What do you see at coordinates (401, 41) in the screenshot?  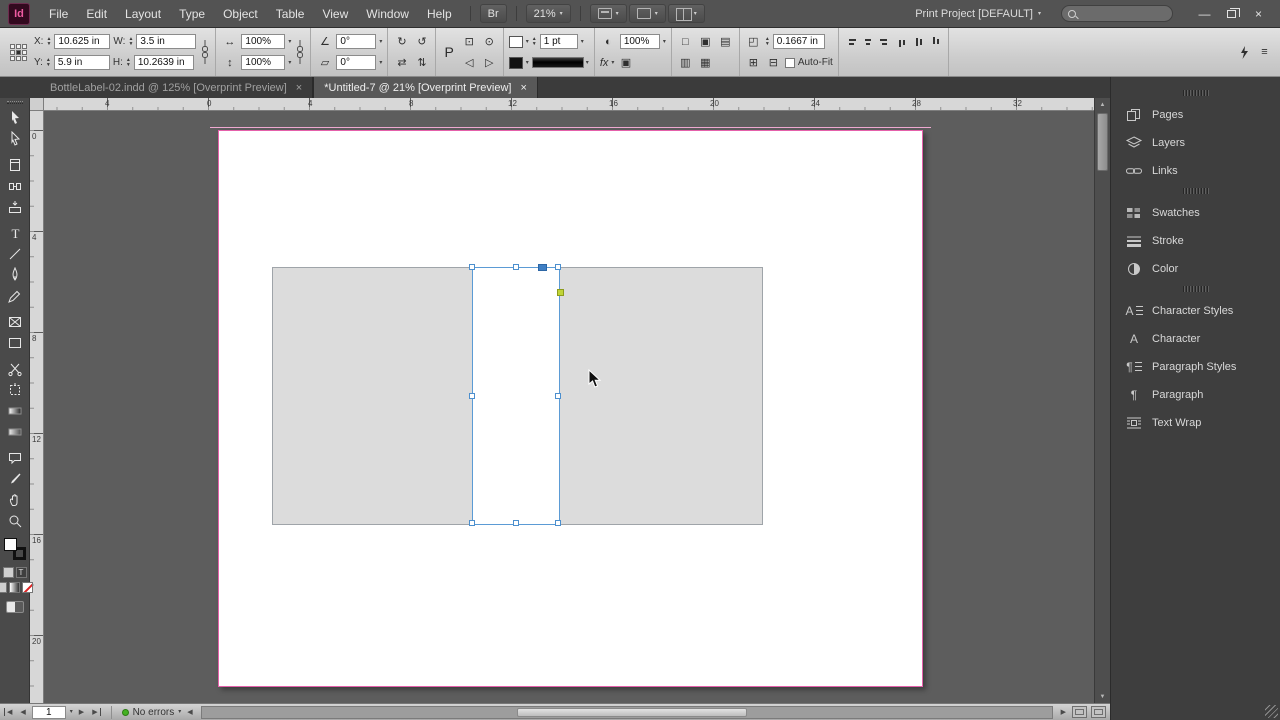 I see `rotate-90-cw-button: ↻` at bounding box center [401, 41].